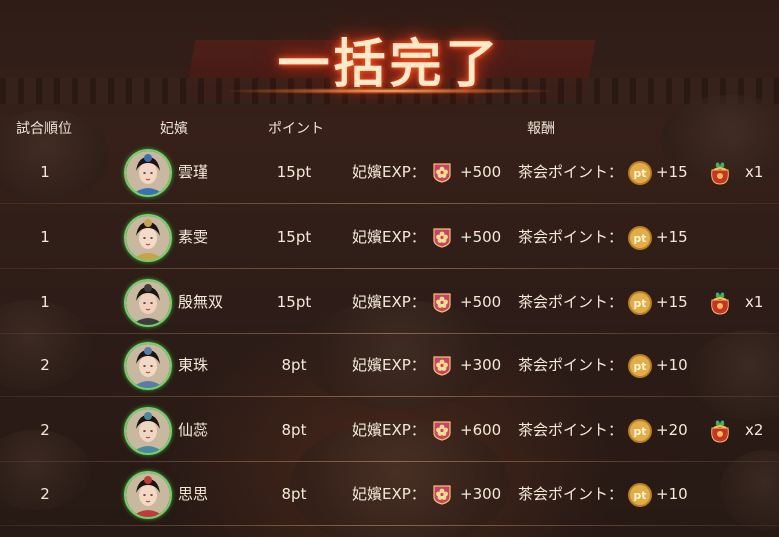 Image resolution: width=779 pixels, height=537 pixels. I want to click on header-points: ポイント, so click(296, 129).